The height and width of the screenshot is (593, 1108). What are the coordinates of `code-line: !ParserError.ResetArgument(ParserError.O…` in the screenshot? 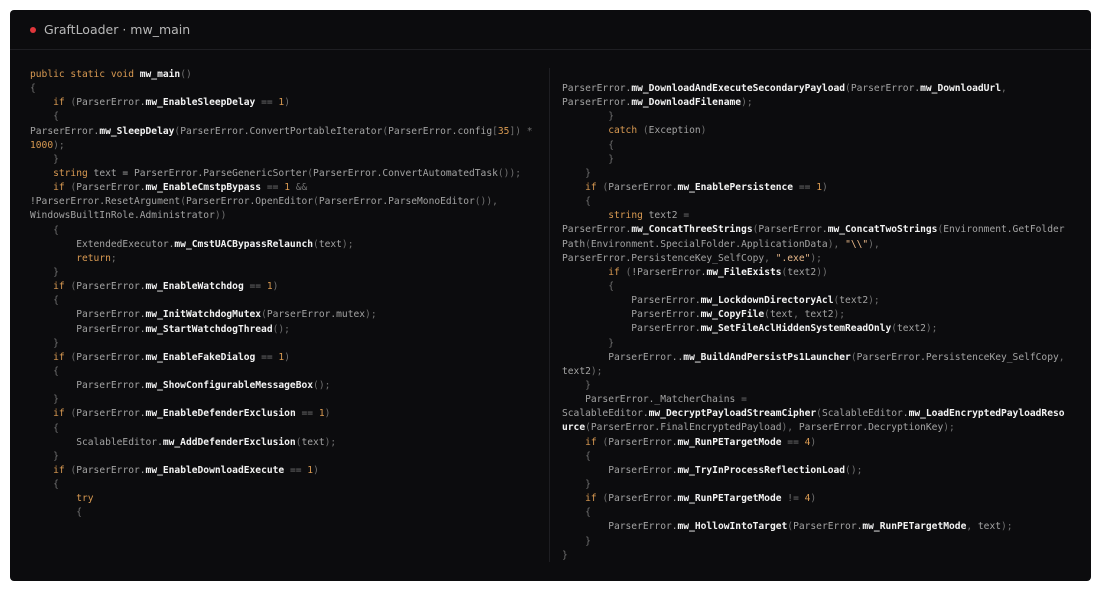 It's located at (289, 202).